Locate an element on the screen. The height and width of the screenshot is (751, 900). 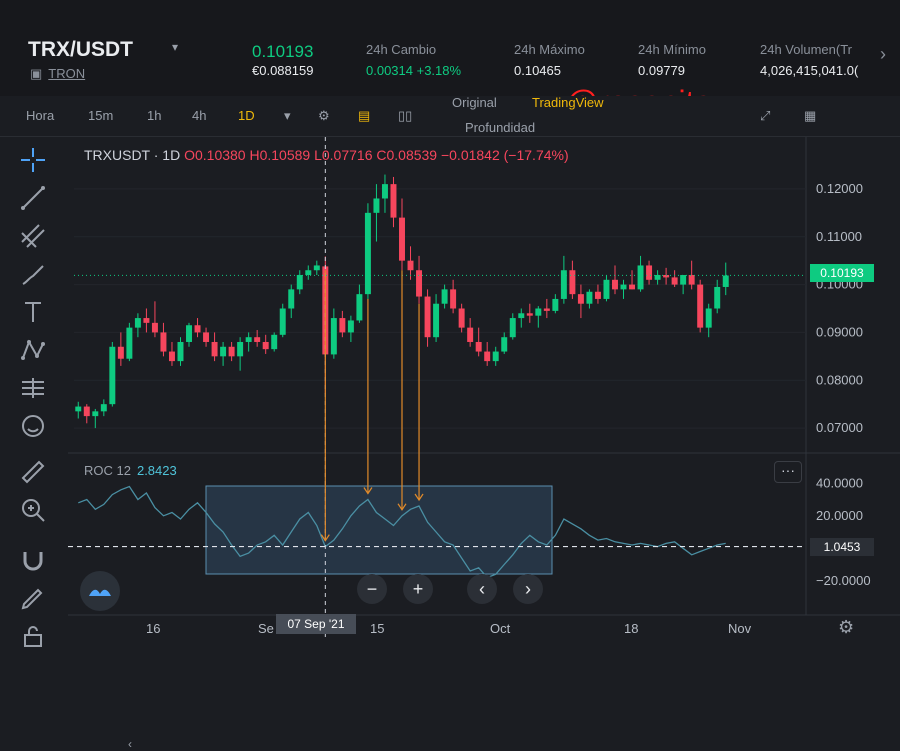
roc-selection-box is located at coordinates (379, 530).